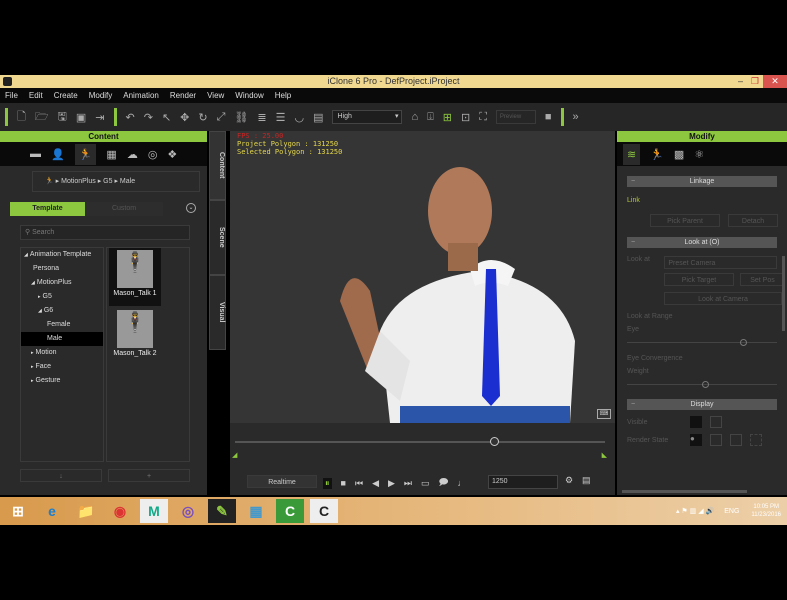 This screenshot has height=600, width=787. What do you see at coordinates (107, 181) in the screenshot?
I see `breadcrumb-item: G5` at bounding box center [107, 181].